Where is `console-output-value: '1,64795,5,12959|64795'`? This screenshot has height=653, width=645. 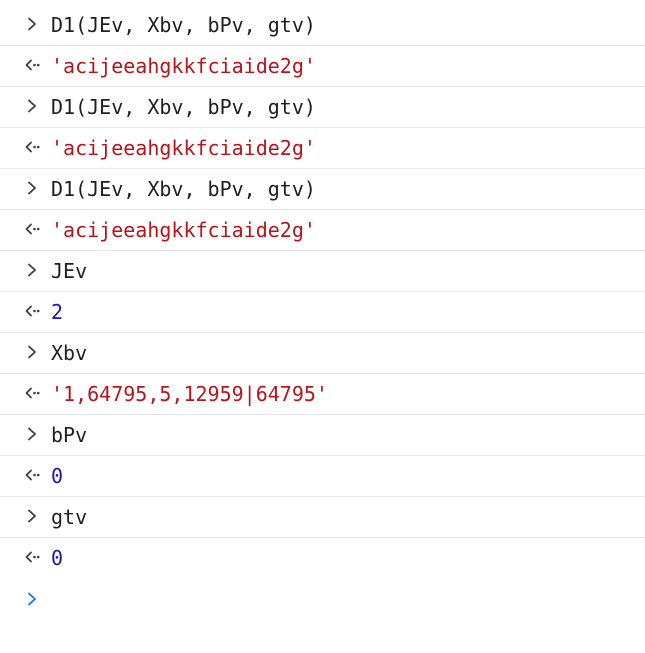
console-output-value: '1,64795,5,12959|64795' is located at coordinates (189, 394).